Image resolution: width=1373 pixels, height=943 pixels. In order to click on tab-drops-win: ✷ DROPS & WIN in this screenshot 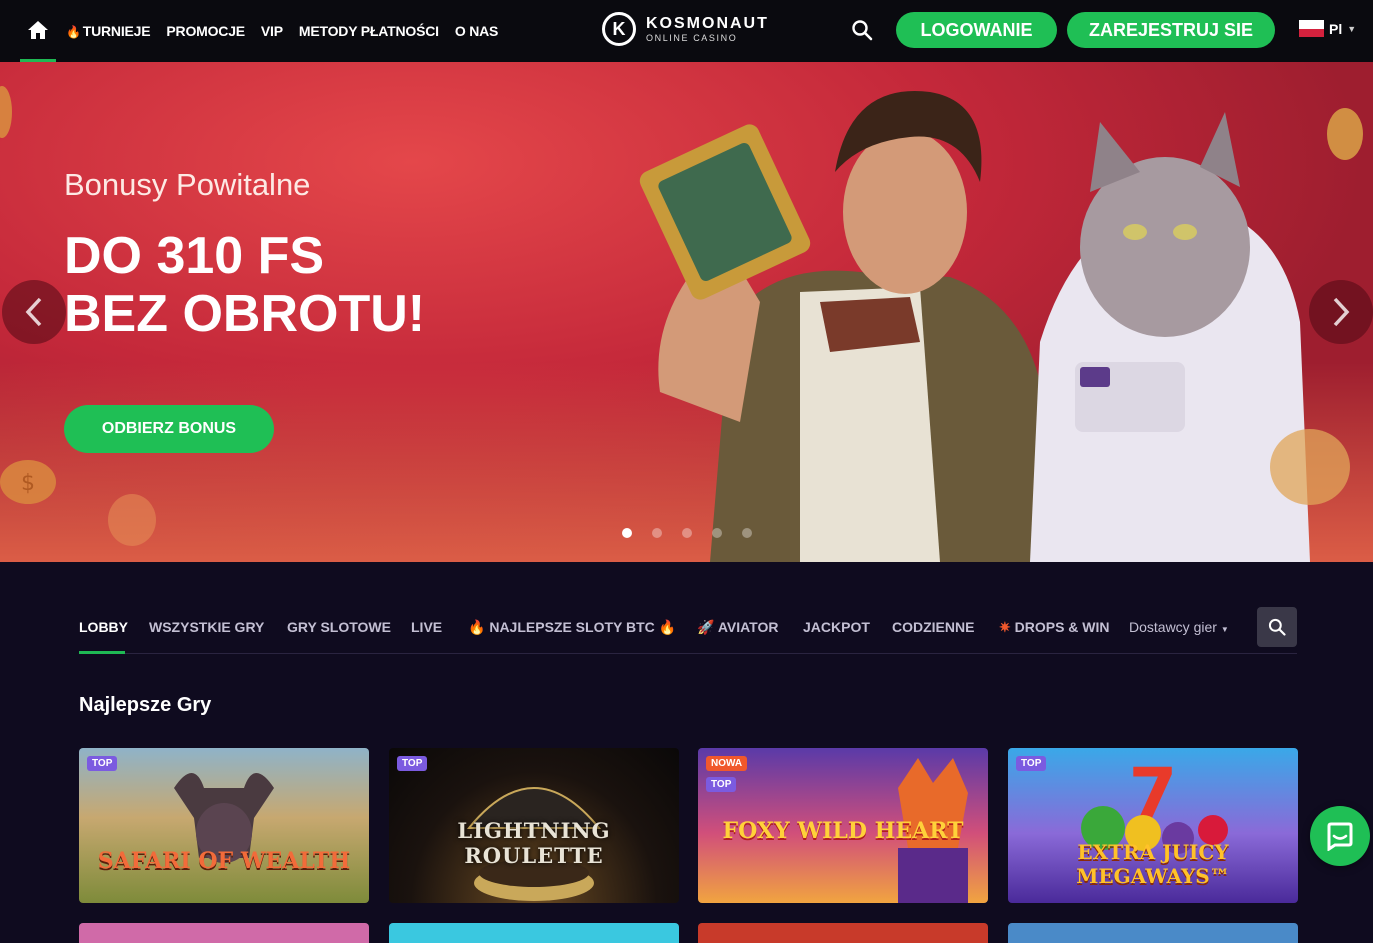, I will do `click(1054, 627)`.